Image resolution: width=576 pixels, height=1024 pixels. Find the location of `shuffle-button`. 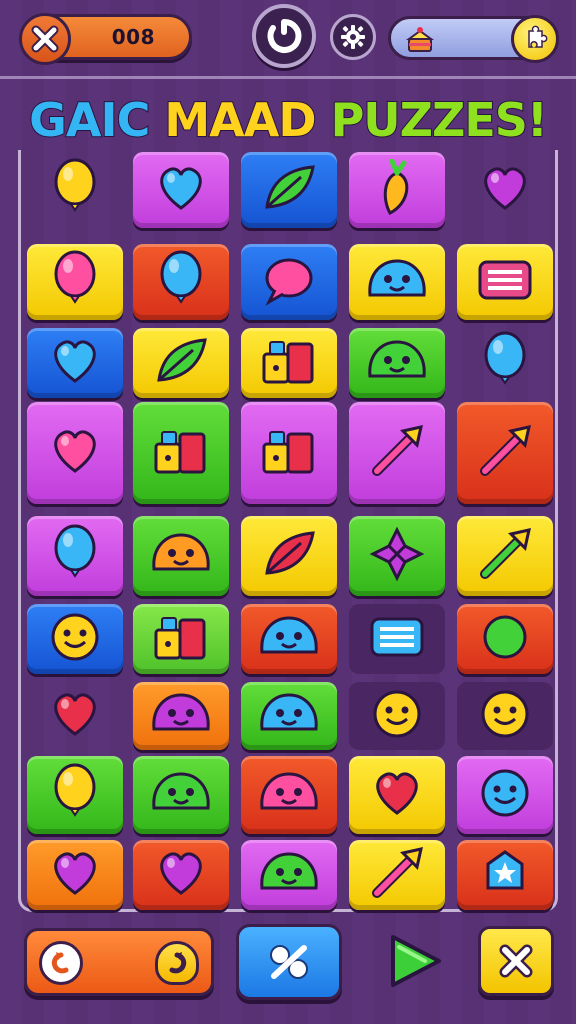

shuffle-button is located at coordinates (289, 962).